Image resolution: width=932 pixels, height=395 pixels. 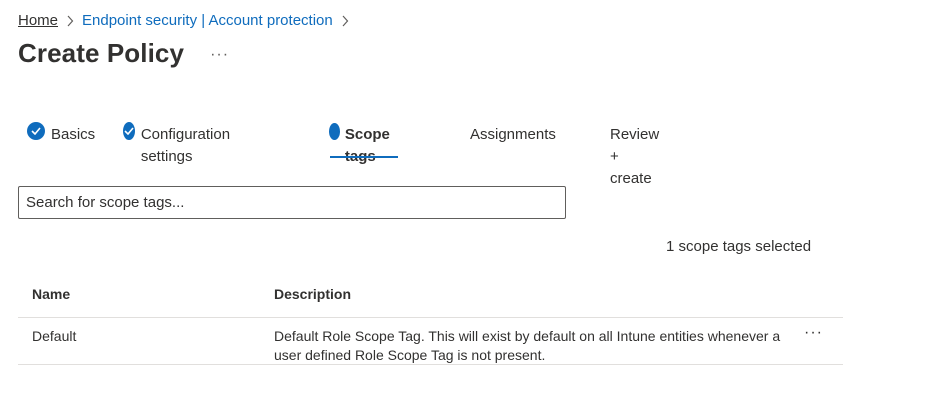 I want to click on tab-review-create: Review + create, so click(x=634, y=153).